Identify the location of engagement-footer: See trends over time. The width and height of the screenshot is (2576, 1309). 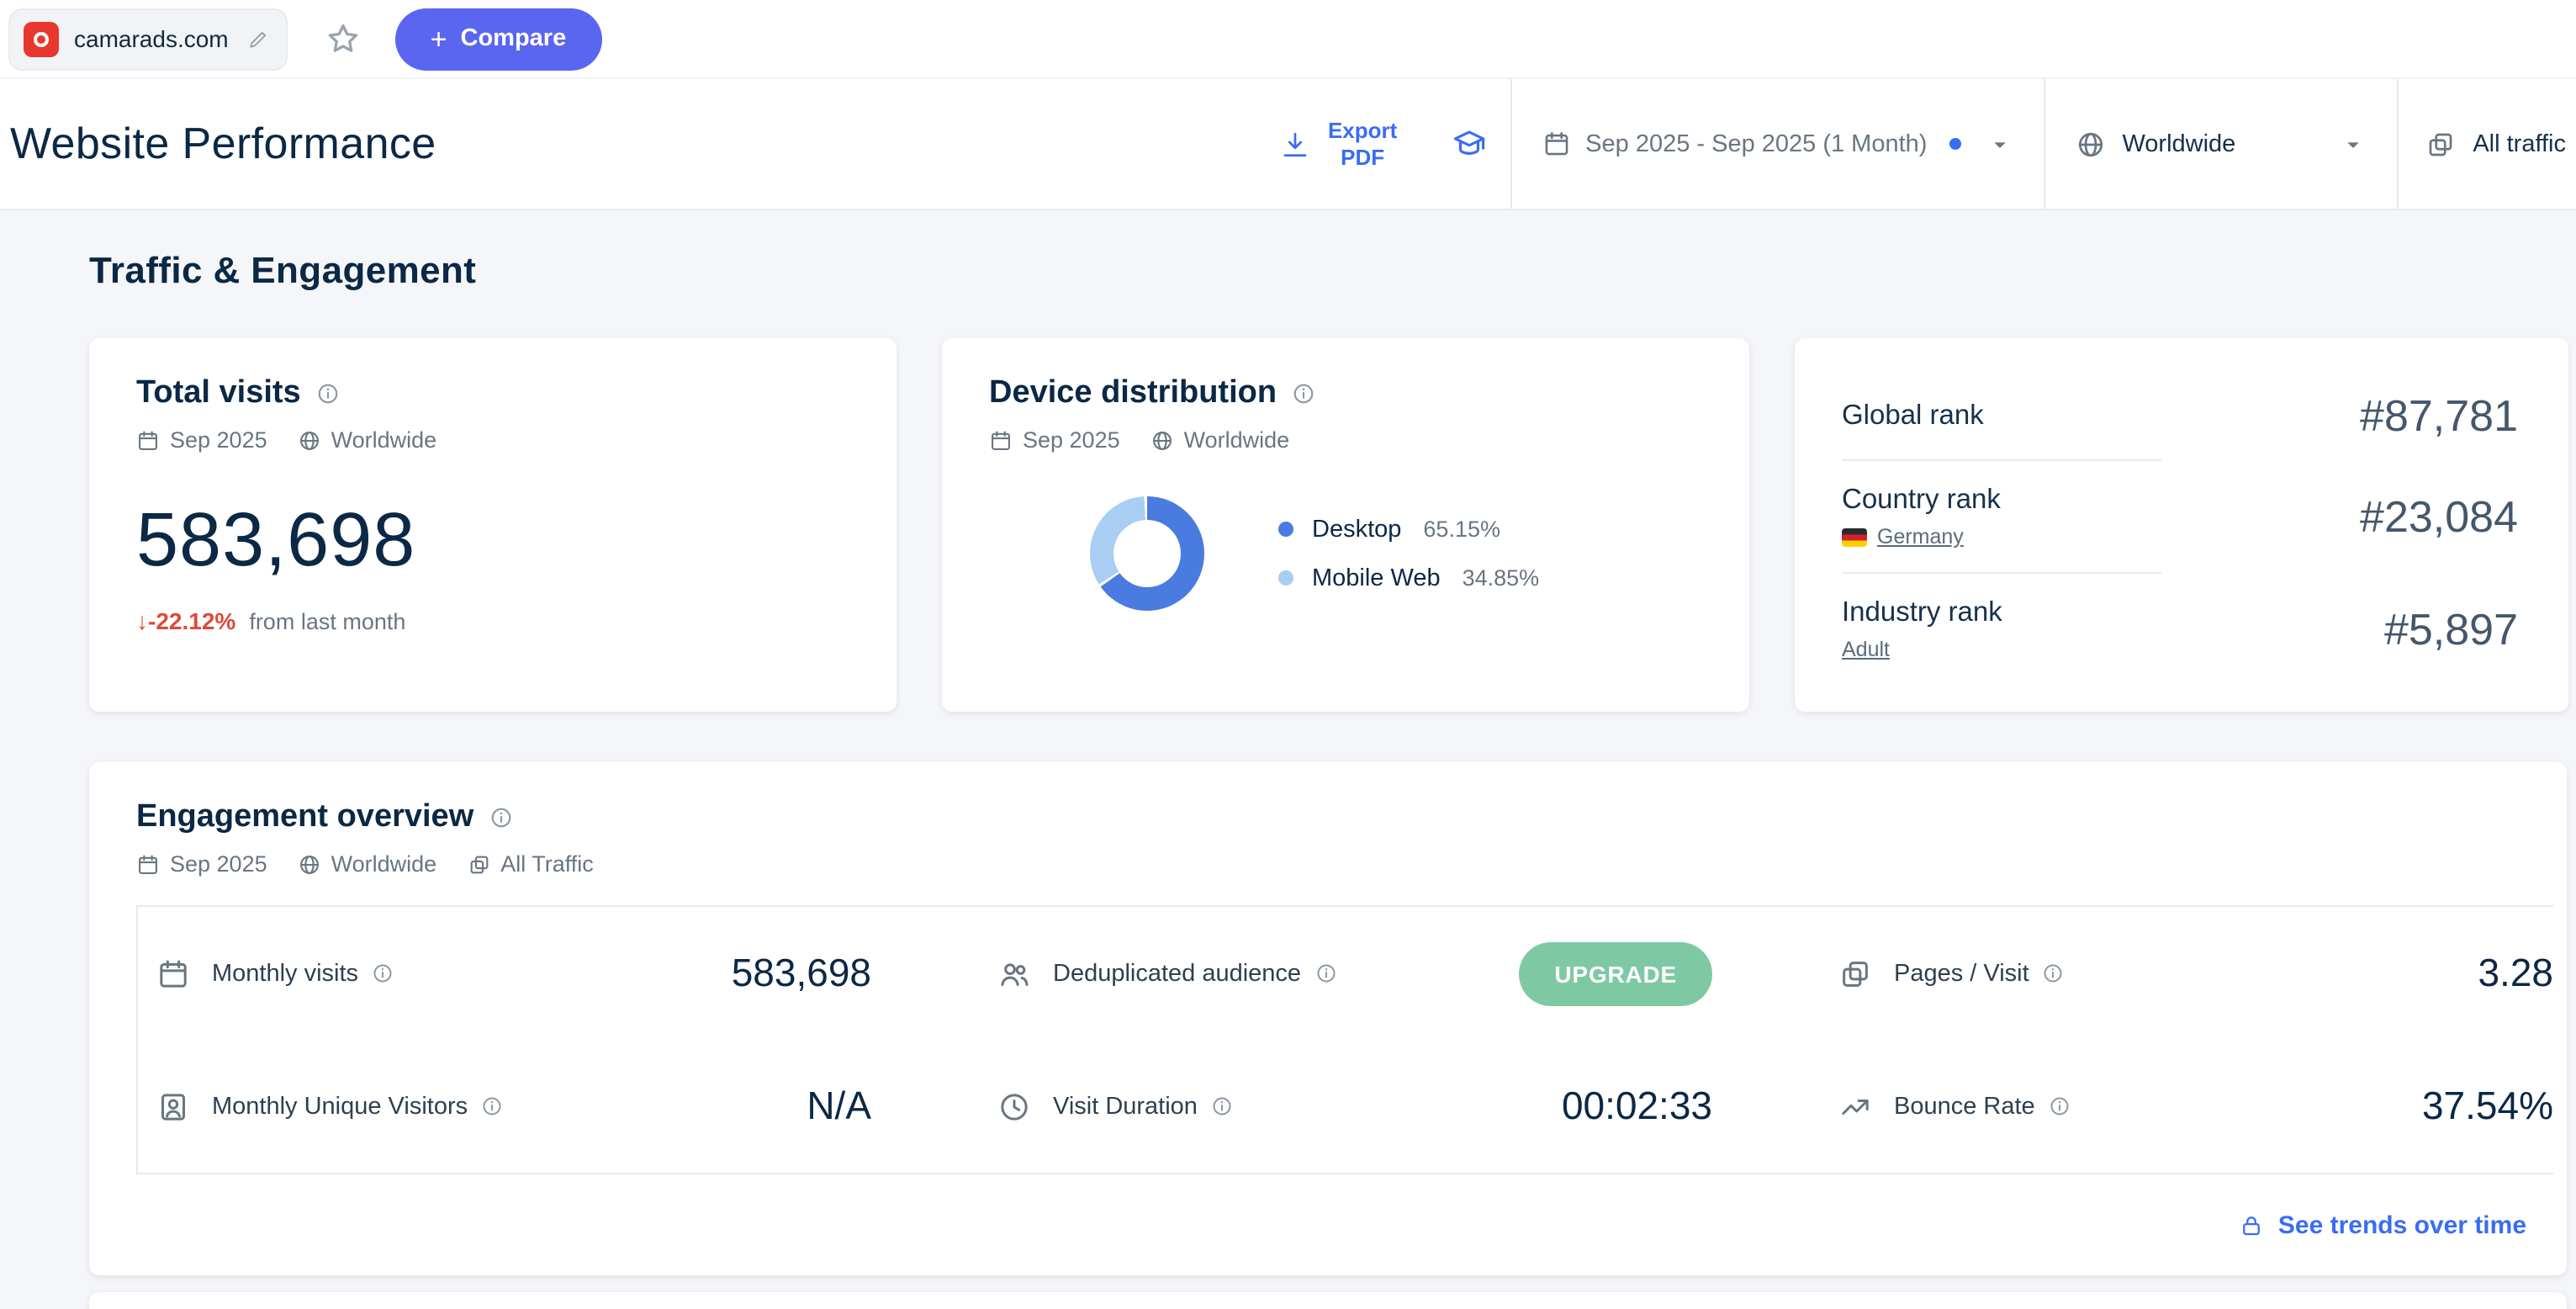
(1328, 1224).